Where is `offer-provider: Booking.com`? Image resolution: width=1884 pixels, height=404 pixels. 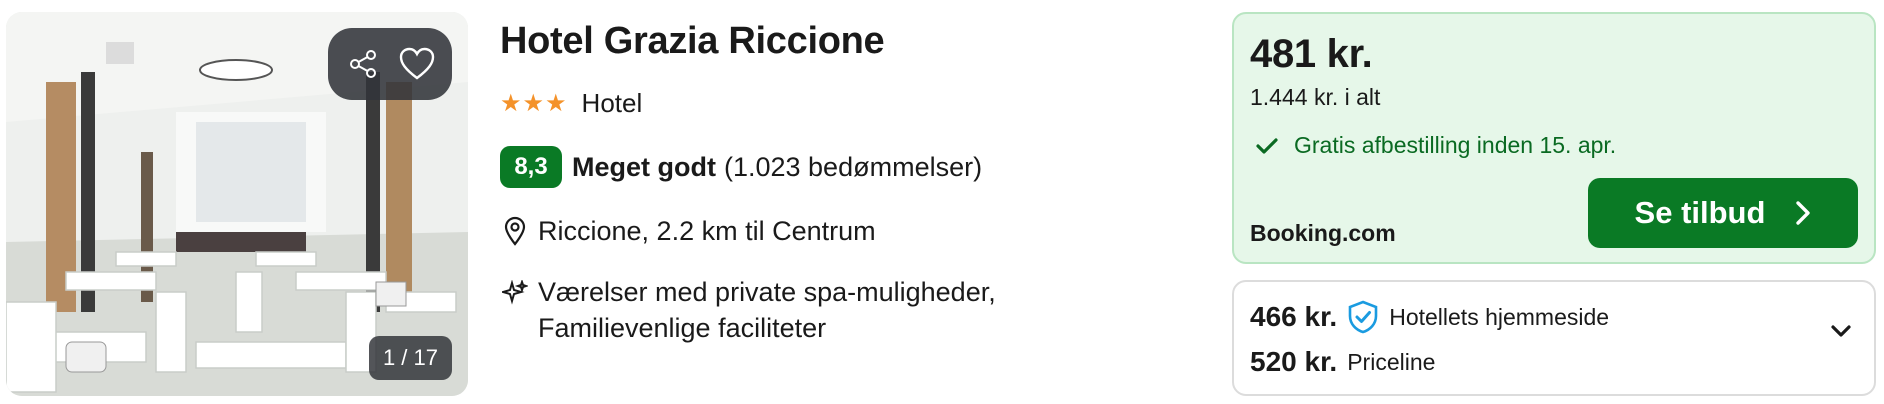
offer-provider: Booking.com is located at coordinates (1323, 233).